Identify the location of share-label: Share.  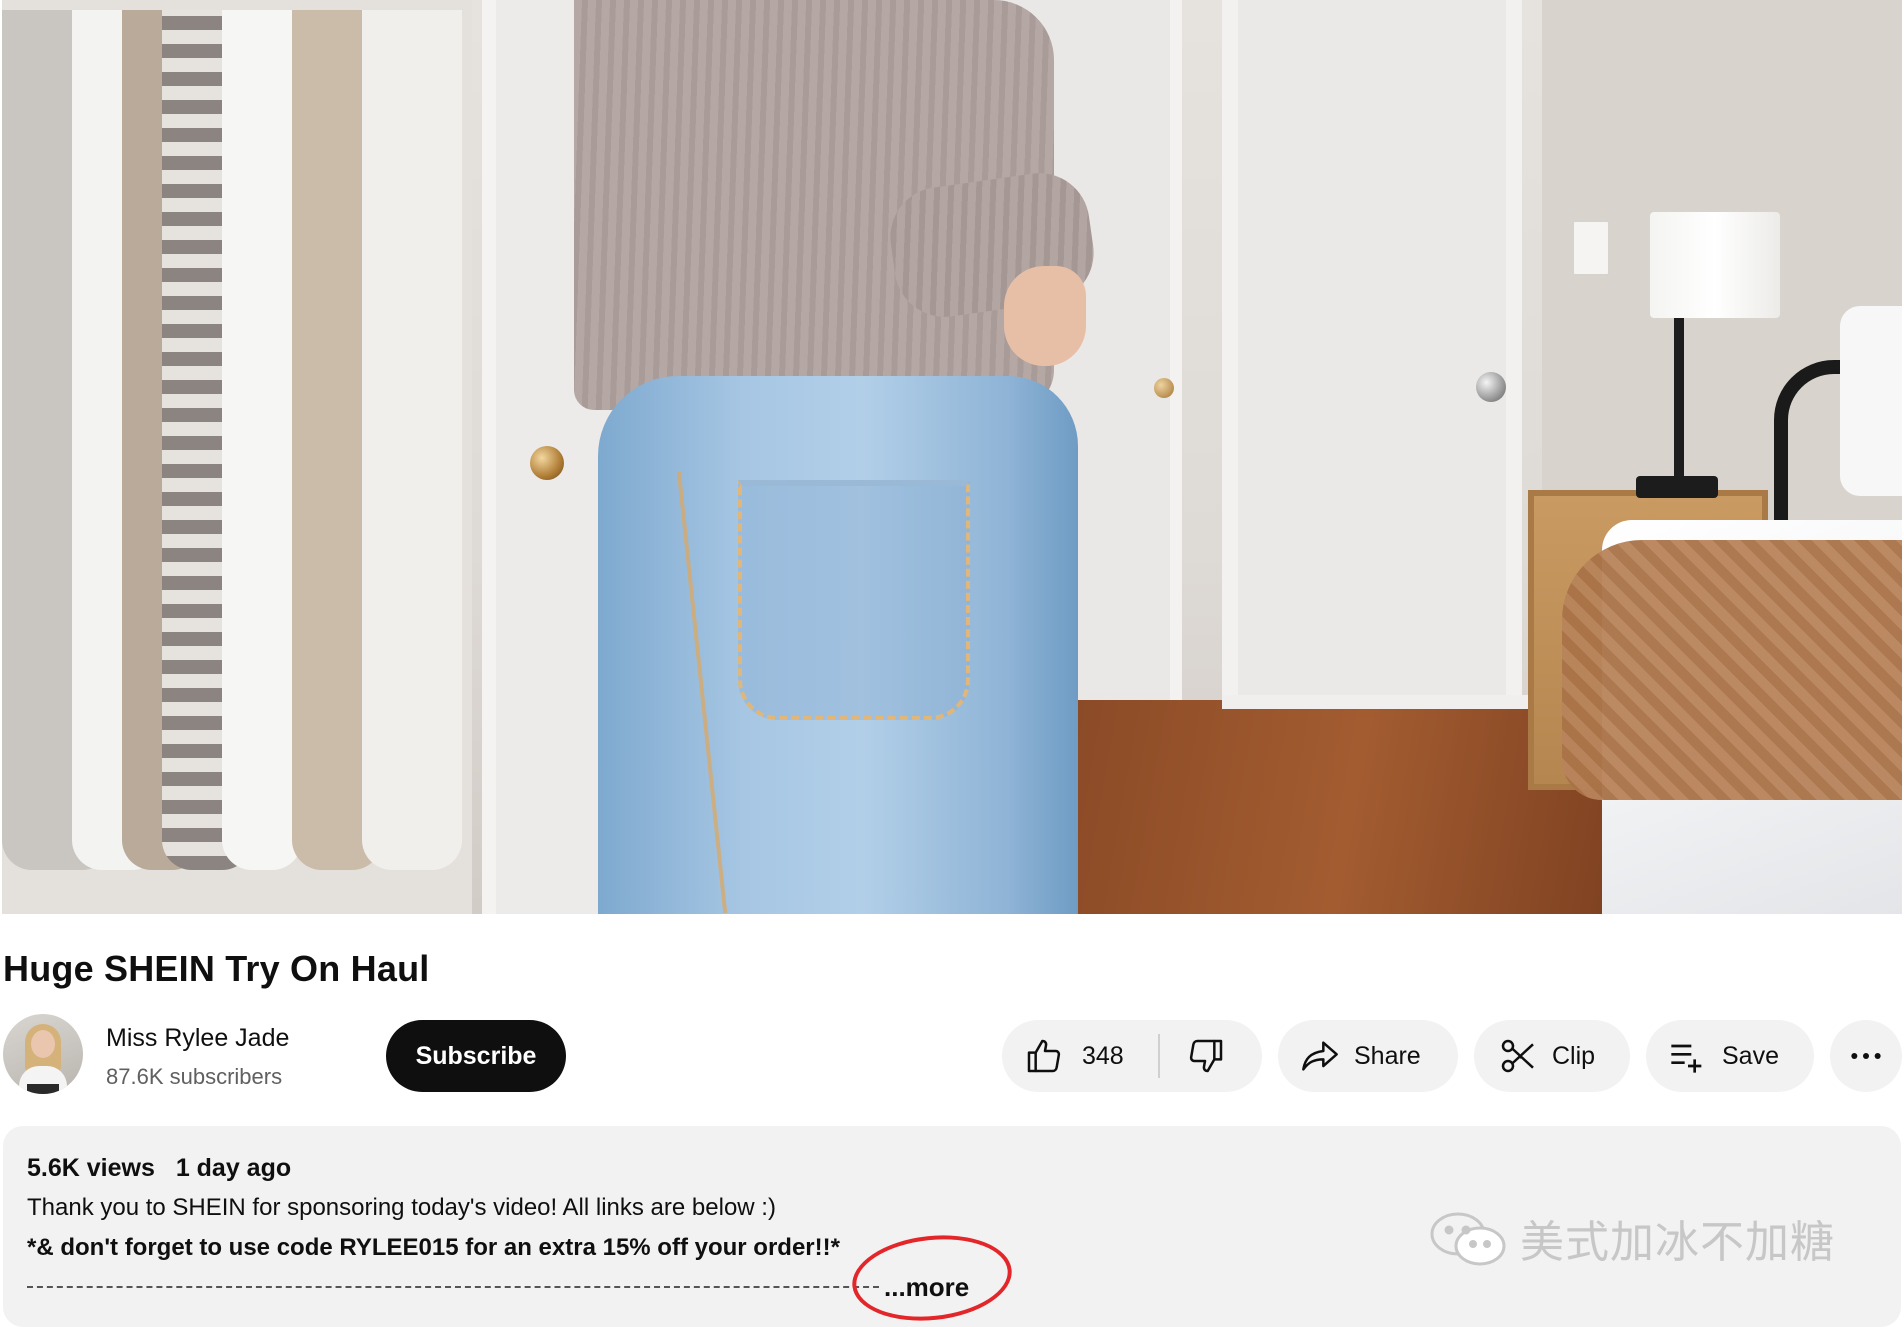
(1387, 1055).